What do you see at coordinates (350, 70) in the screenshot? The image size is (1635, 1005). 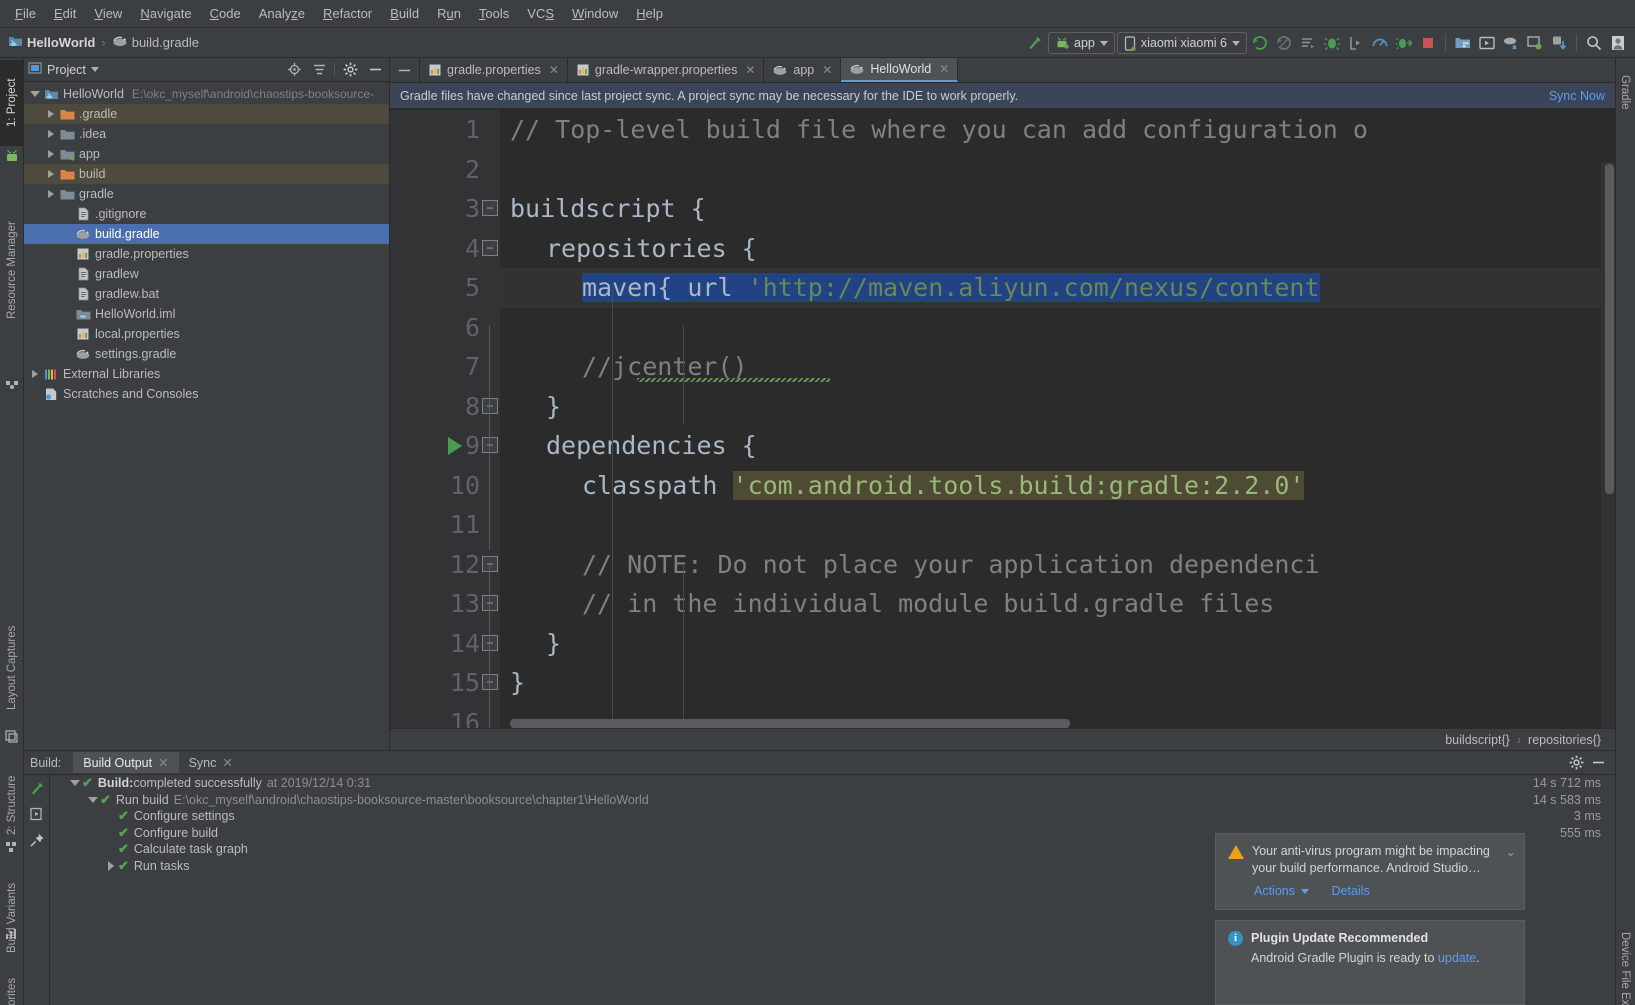 I see `gear-icon` at bounding box center [350, 70].